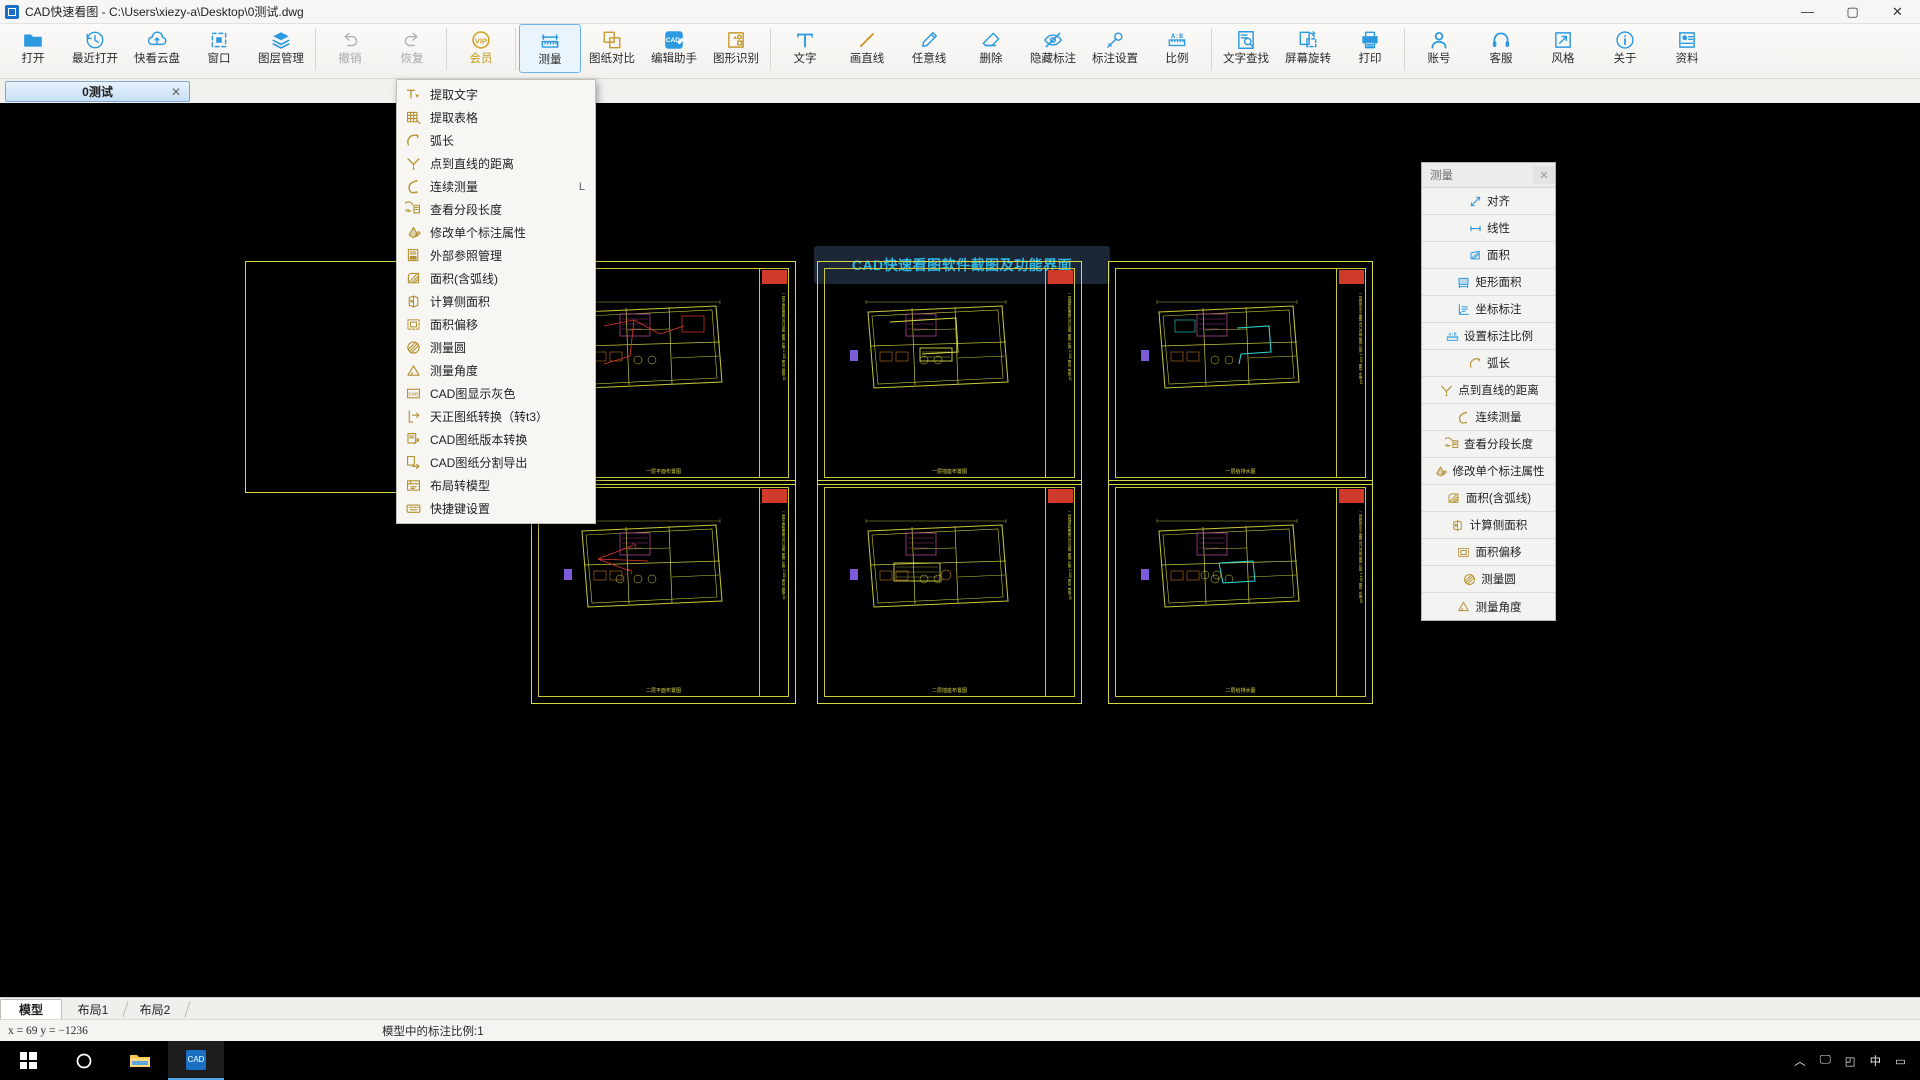  I want to click on toolbar-button-任意线: 任意线, so click(929, 50).